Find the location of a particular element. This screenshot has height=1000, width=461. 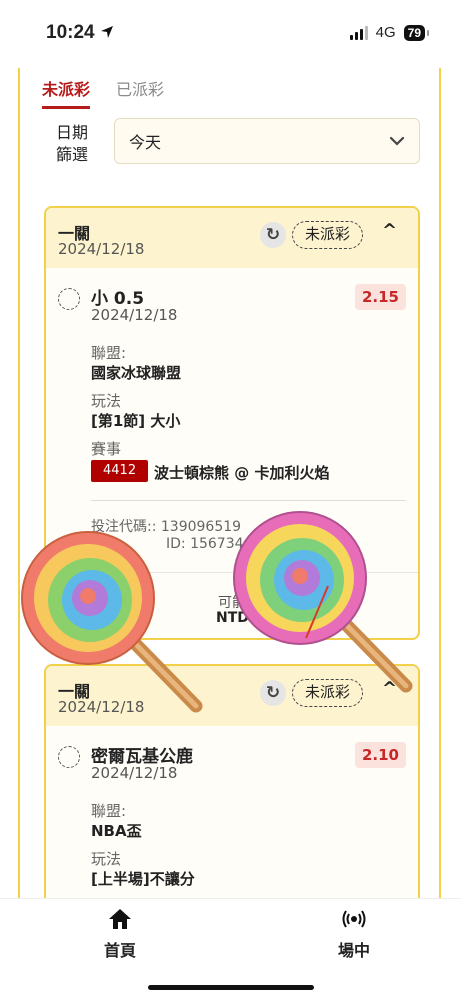

home-icon is located at coordinates (120, 921).